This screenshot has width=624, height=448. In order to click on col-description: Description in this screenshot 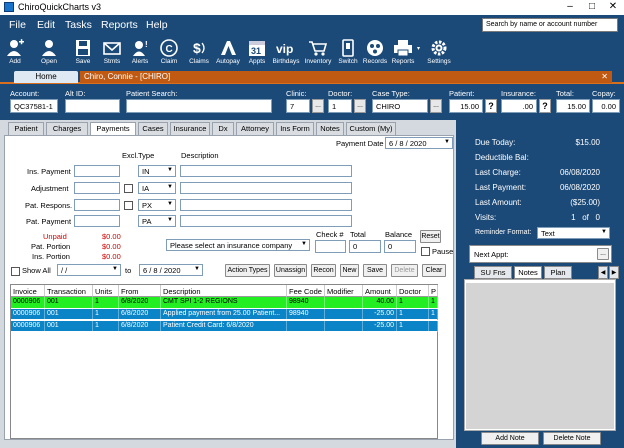, I will do `click(224, 291)`.